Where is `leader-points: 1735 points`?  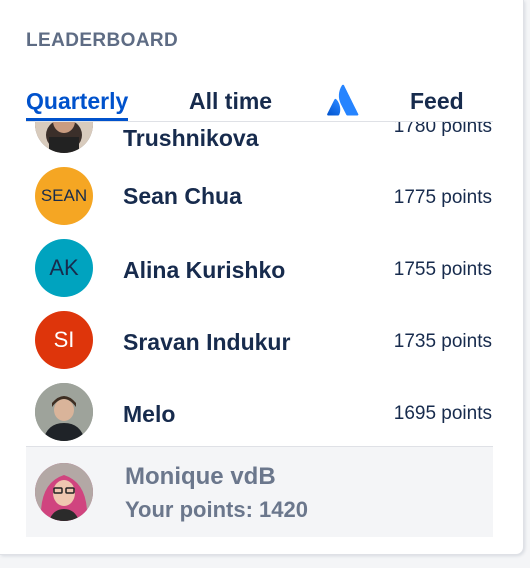 leader-points: 1735 points is located at coordinates (442, 341).